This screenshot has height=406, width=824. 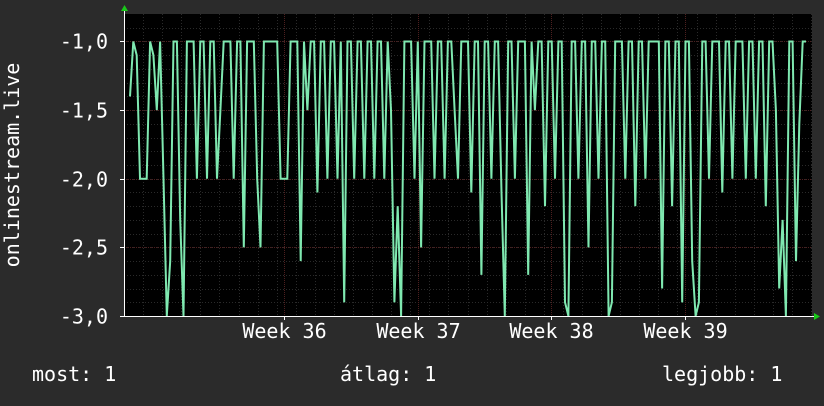 What do you see at coordinates (74, 374) in the screenshot?
I see `legend-current: most: 1` at bounding box center [74, 374].